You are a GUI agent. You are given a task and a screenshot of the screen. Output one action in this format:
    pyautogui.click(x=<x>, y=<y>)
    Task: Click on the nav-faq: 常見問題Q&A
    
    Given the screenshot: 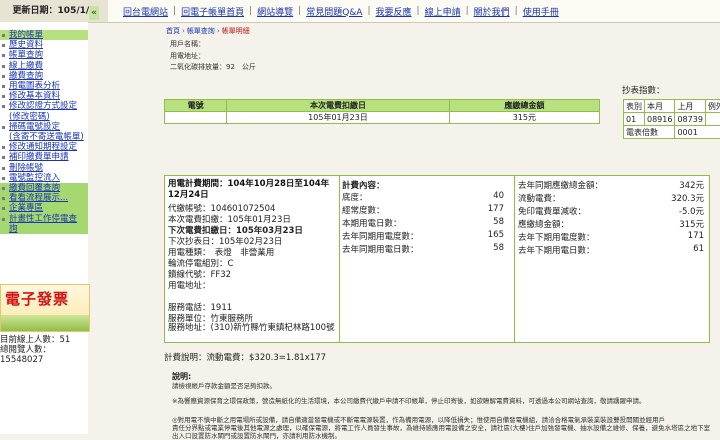 What is the action you would take?
    pyautogui.click(x=334, y=11)
    